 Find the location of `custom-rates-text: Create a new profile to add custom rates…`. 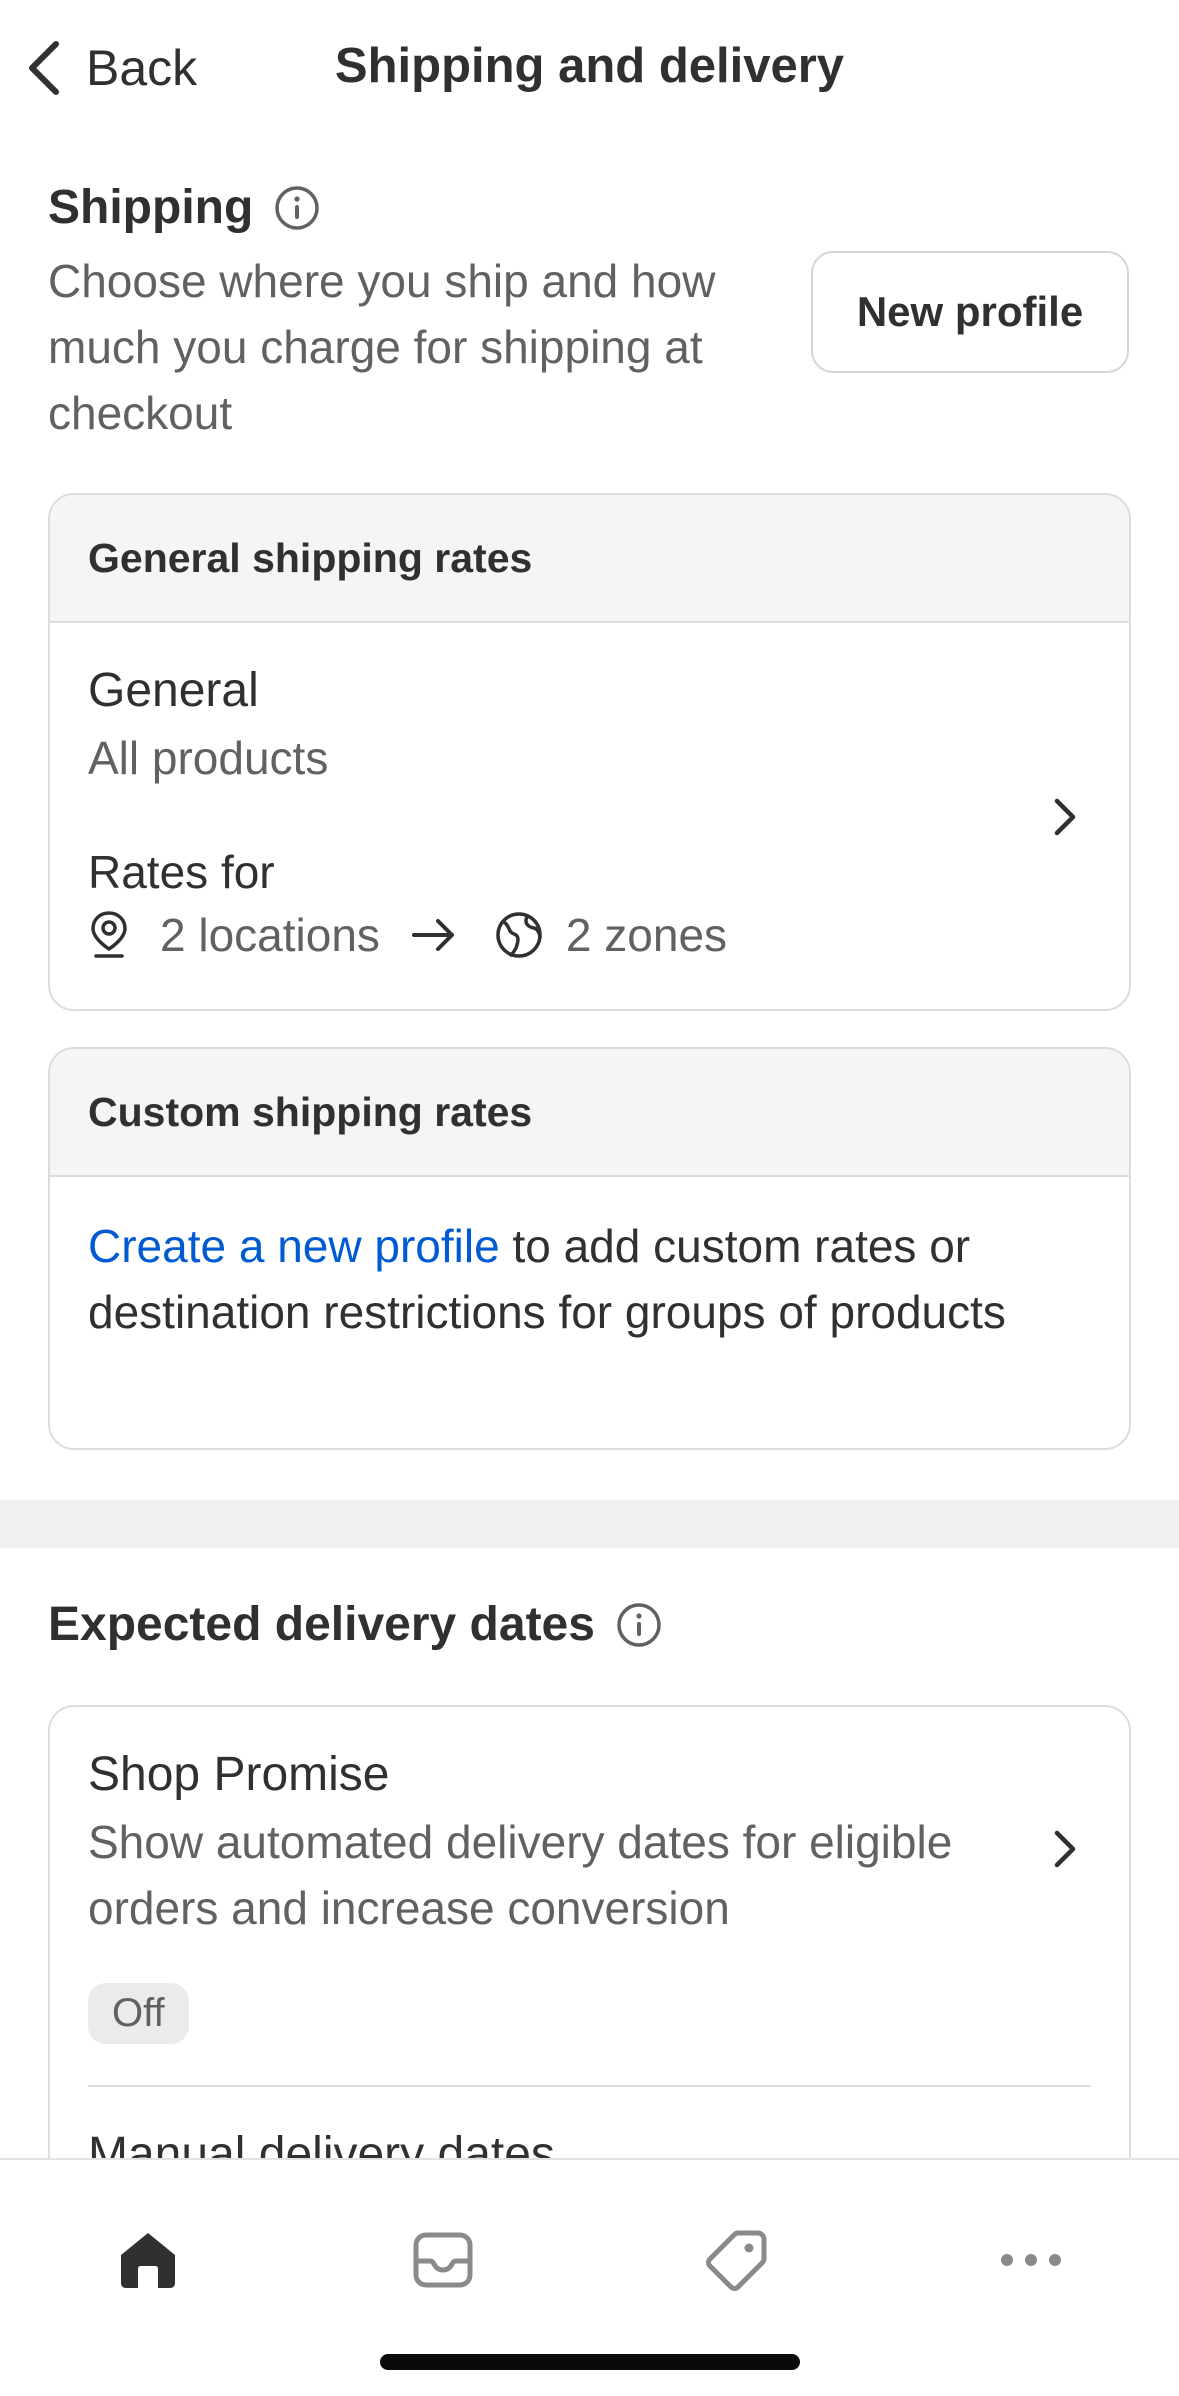

custom-rates-text: Create a new profile to add custom rates… is located at coordinates (589, 1279).